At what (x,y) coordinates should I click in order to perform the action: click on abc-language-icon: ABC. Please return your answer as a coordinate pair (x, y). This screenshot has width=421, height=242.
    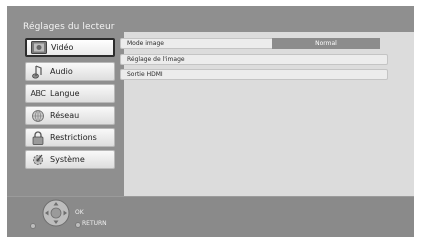
    Looking at the image, I should click on (38, 93).